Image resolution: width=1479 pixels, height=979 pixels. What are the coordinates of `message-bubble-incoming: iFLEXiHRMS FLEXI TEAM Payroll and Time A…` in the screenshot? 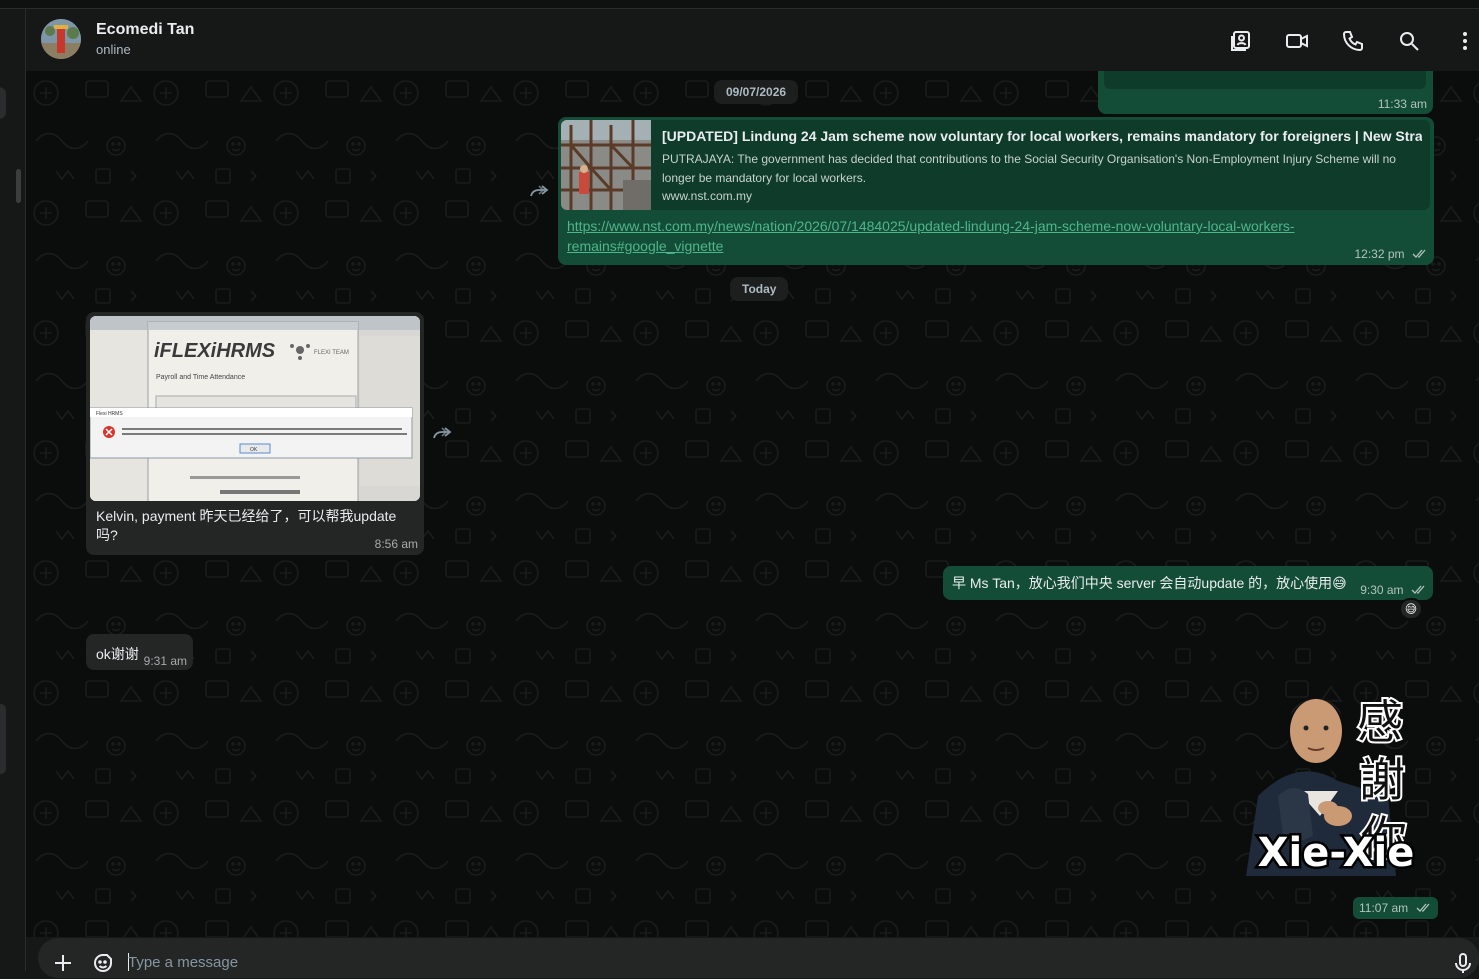 It's located at (255, 433).